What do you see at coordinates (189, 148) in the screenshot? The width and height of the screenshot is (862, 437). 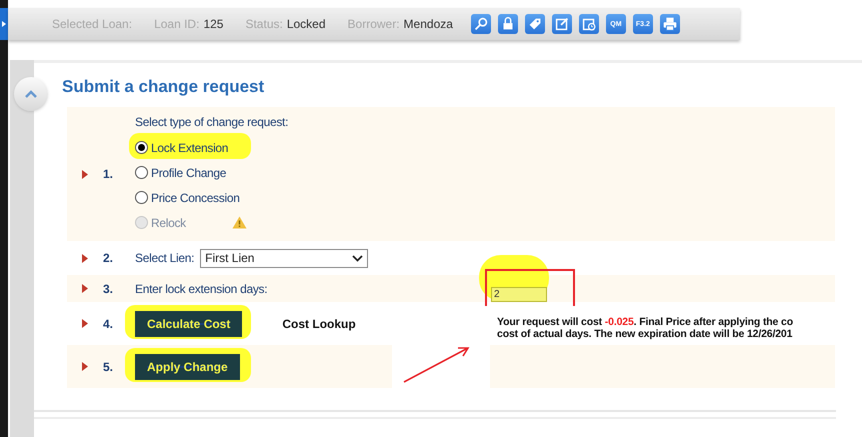 I see `option-label: Lock Extension` at bounding box center [189, 148].